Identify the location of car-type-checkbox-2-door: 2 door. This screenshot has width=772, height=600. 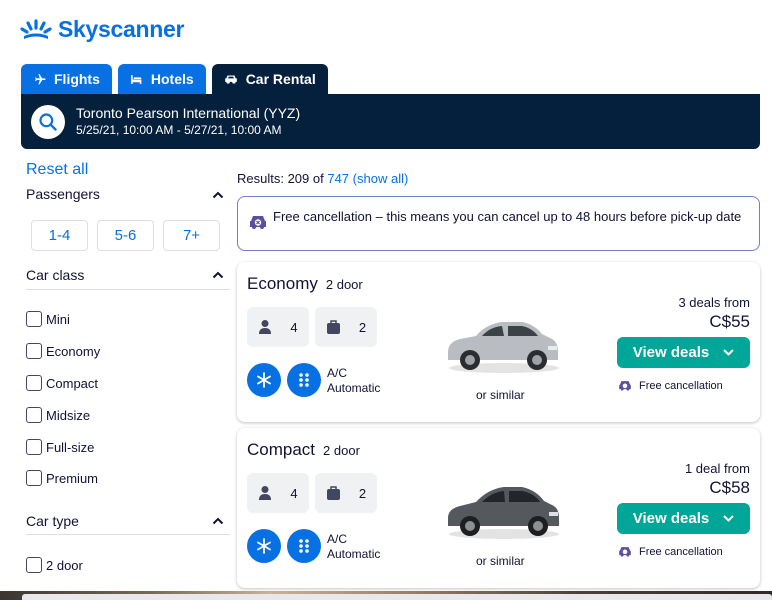
(54, 565).